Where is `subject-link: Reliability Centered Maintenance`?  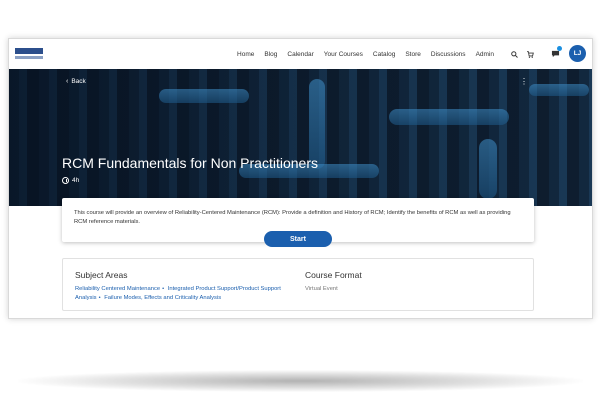 subject-link: Reliability Centered Maintenance is located at coordinates (117, 289).